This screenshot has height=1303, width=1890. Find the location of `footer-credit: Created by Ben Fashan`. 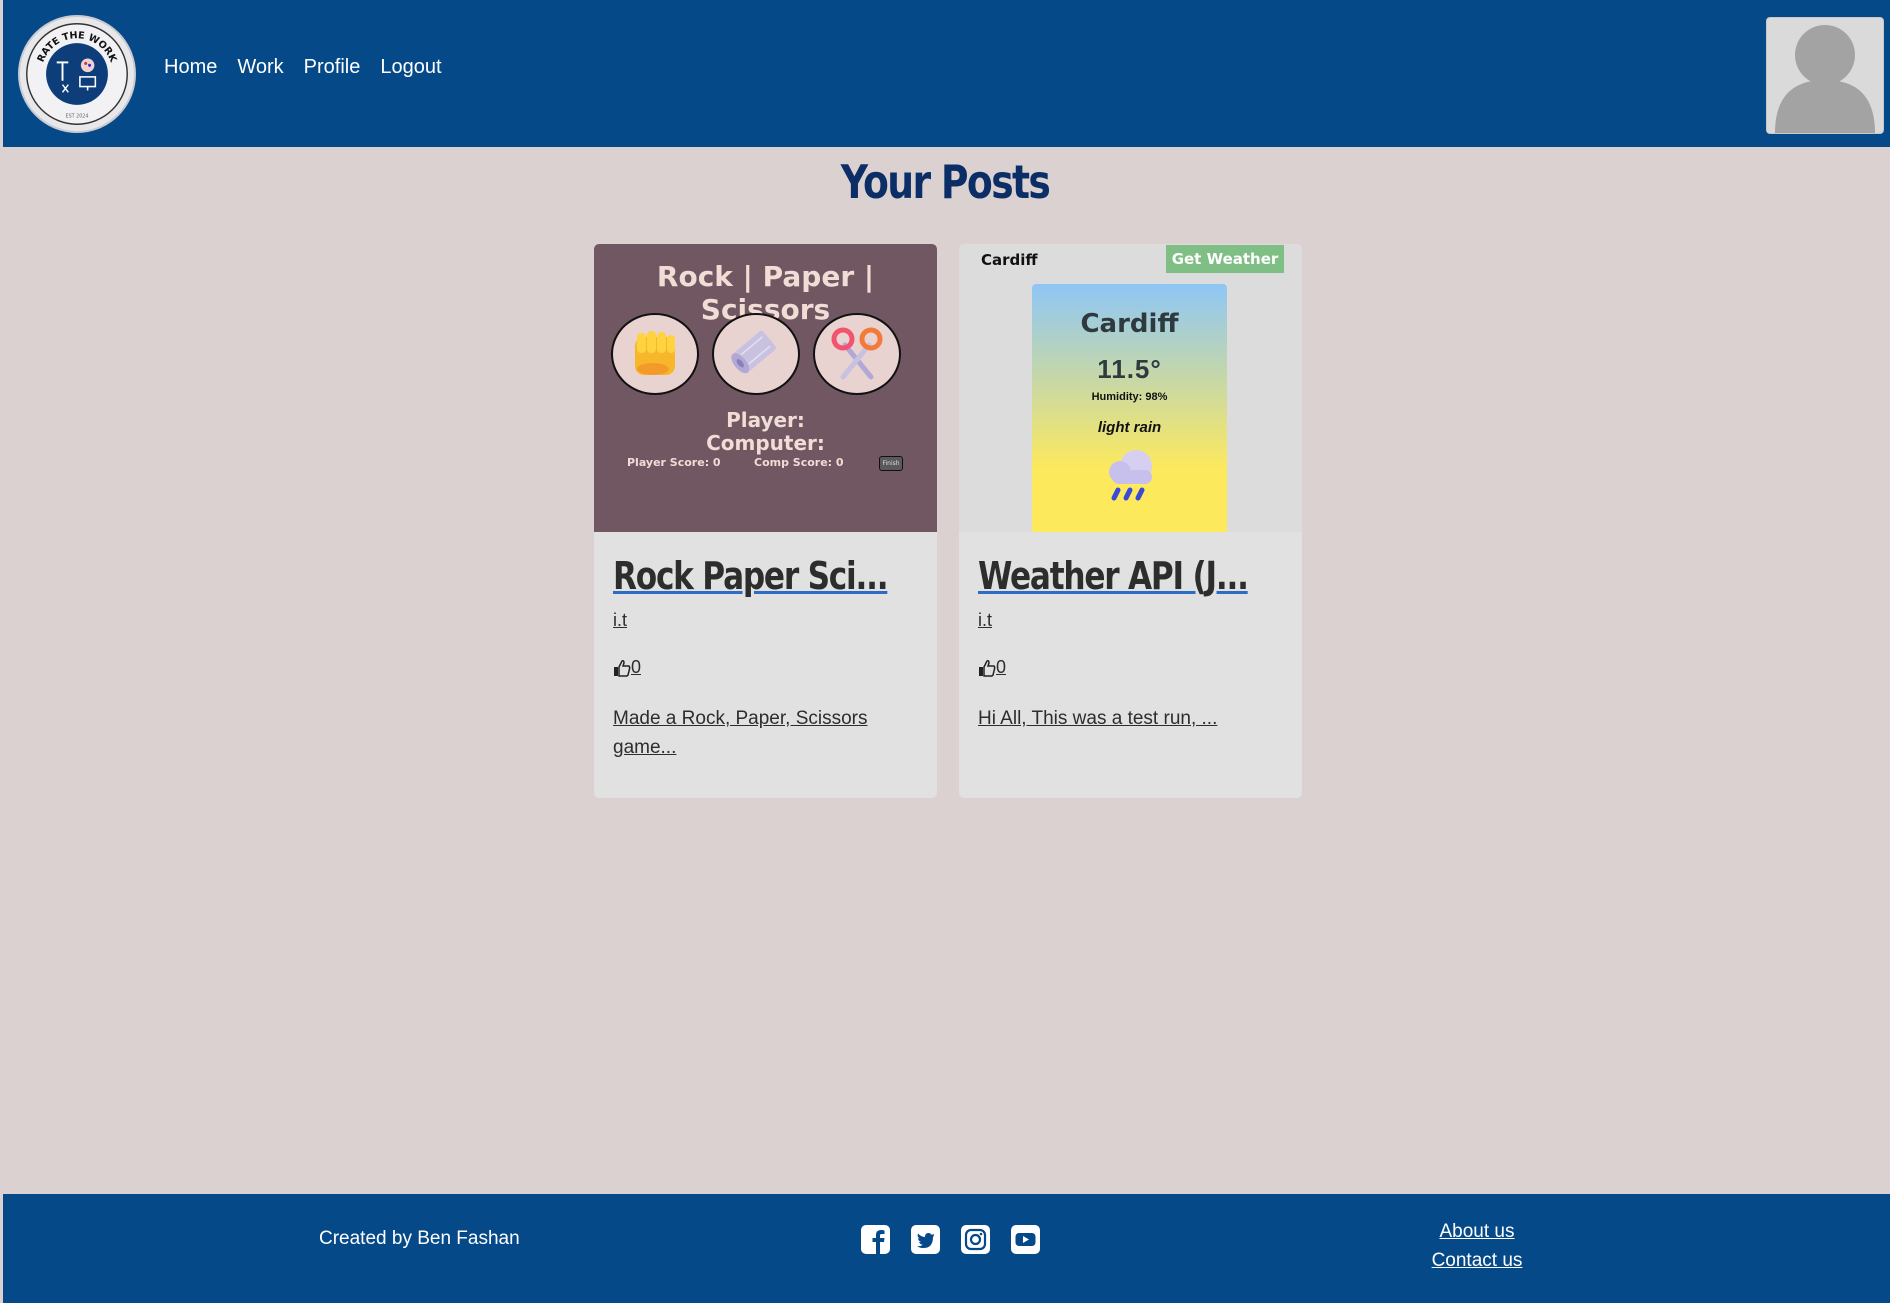

footer-credit: Created by Ben Fashan is located at coordinates (419, 1238).